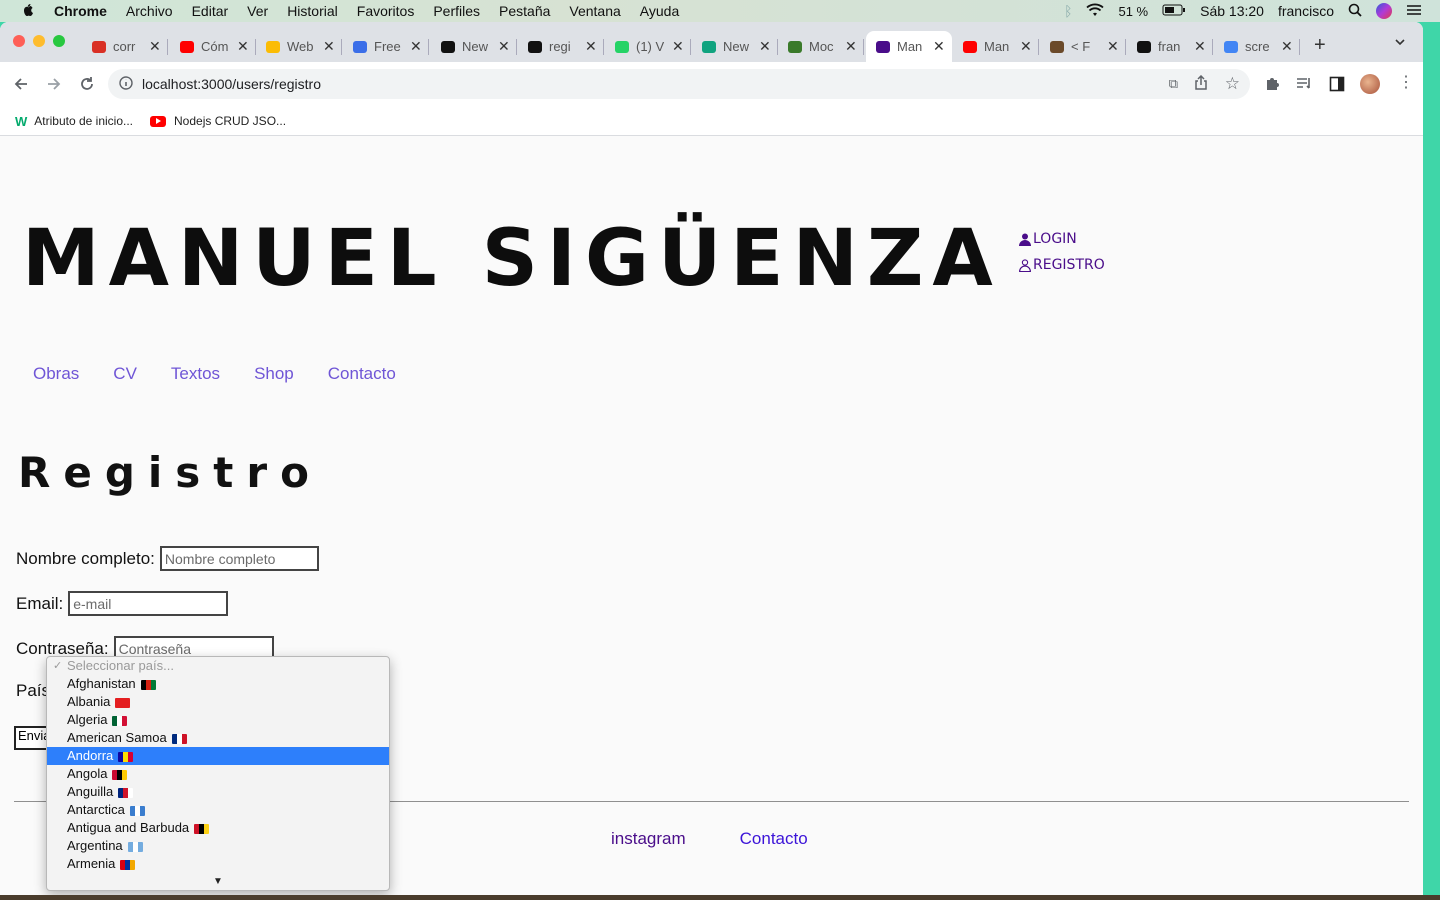 Image resolution: width=1440 pixels, height=900 pixels. Describe the element at coordinates (21, 86) in the screenshot. I see `back-arrow-icon` at that location.